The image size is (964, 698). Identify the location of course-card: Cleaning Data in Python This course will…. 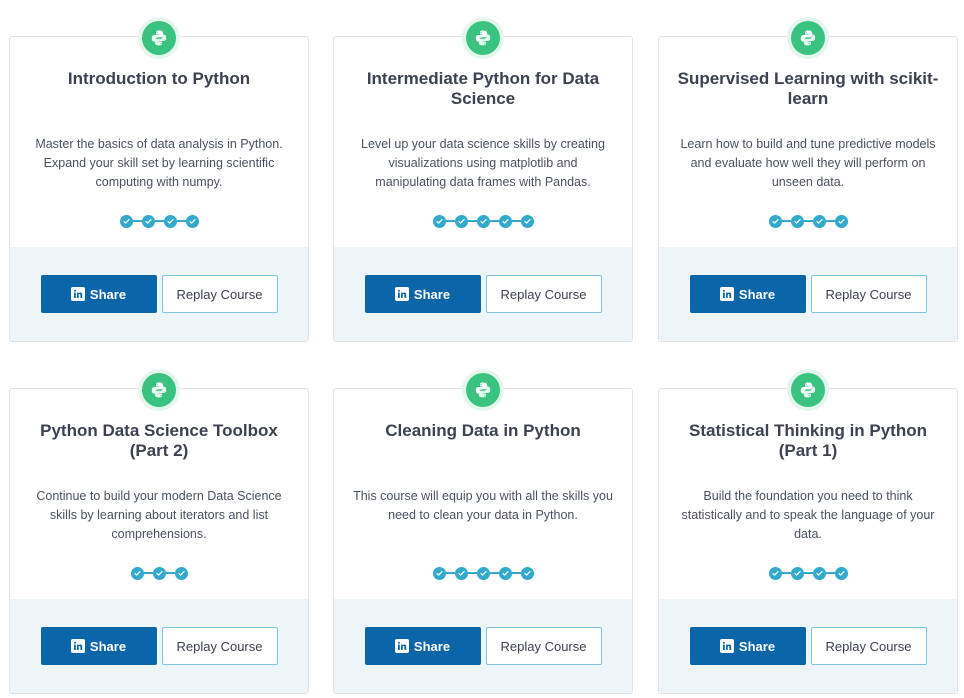
(483, 533).